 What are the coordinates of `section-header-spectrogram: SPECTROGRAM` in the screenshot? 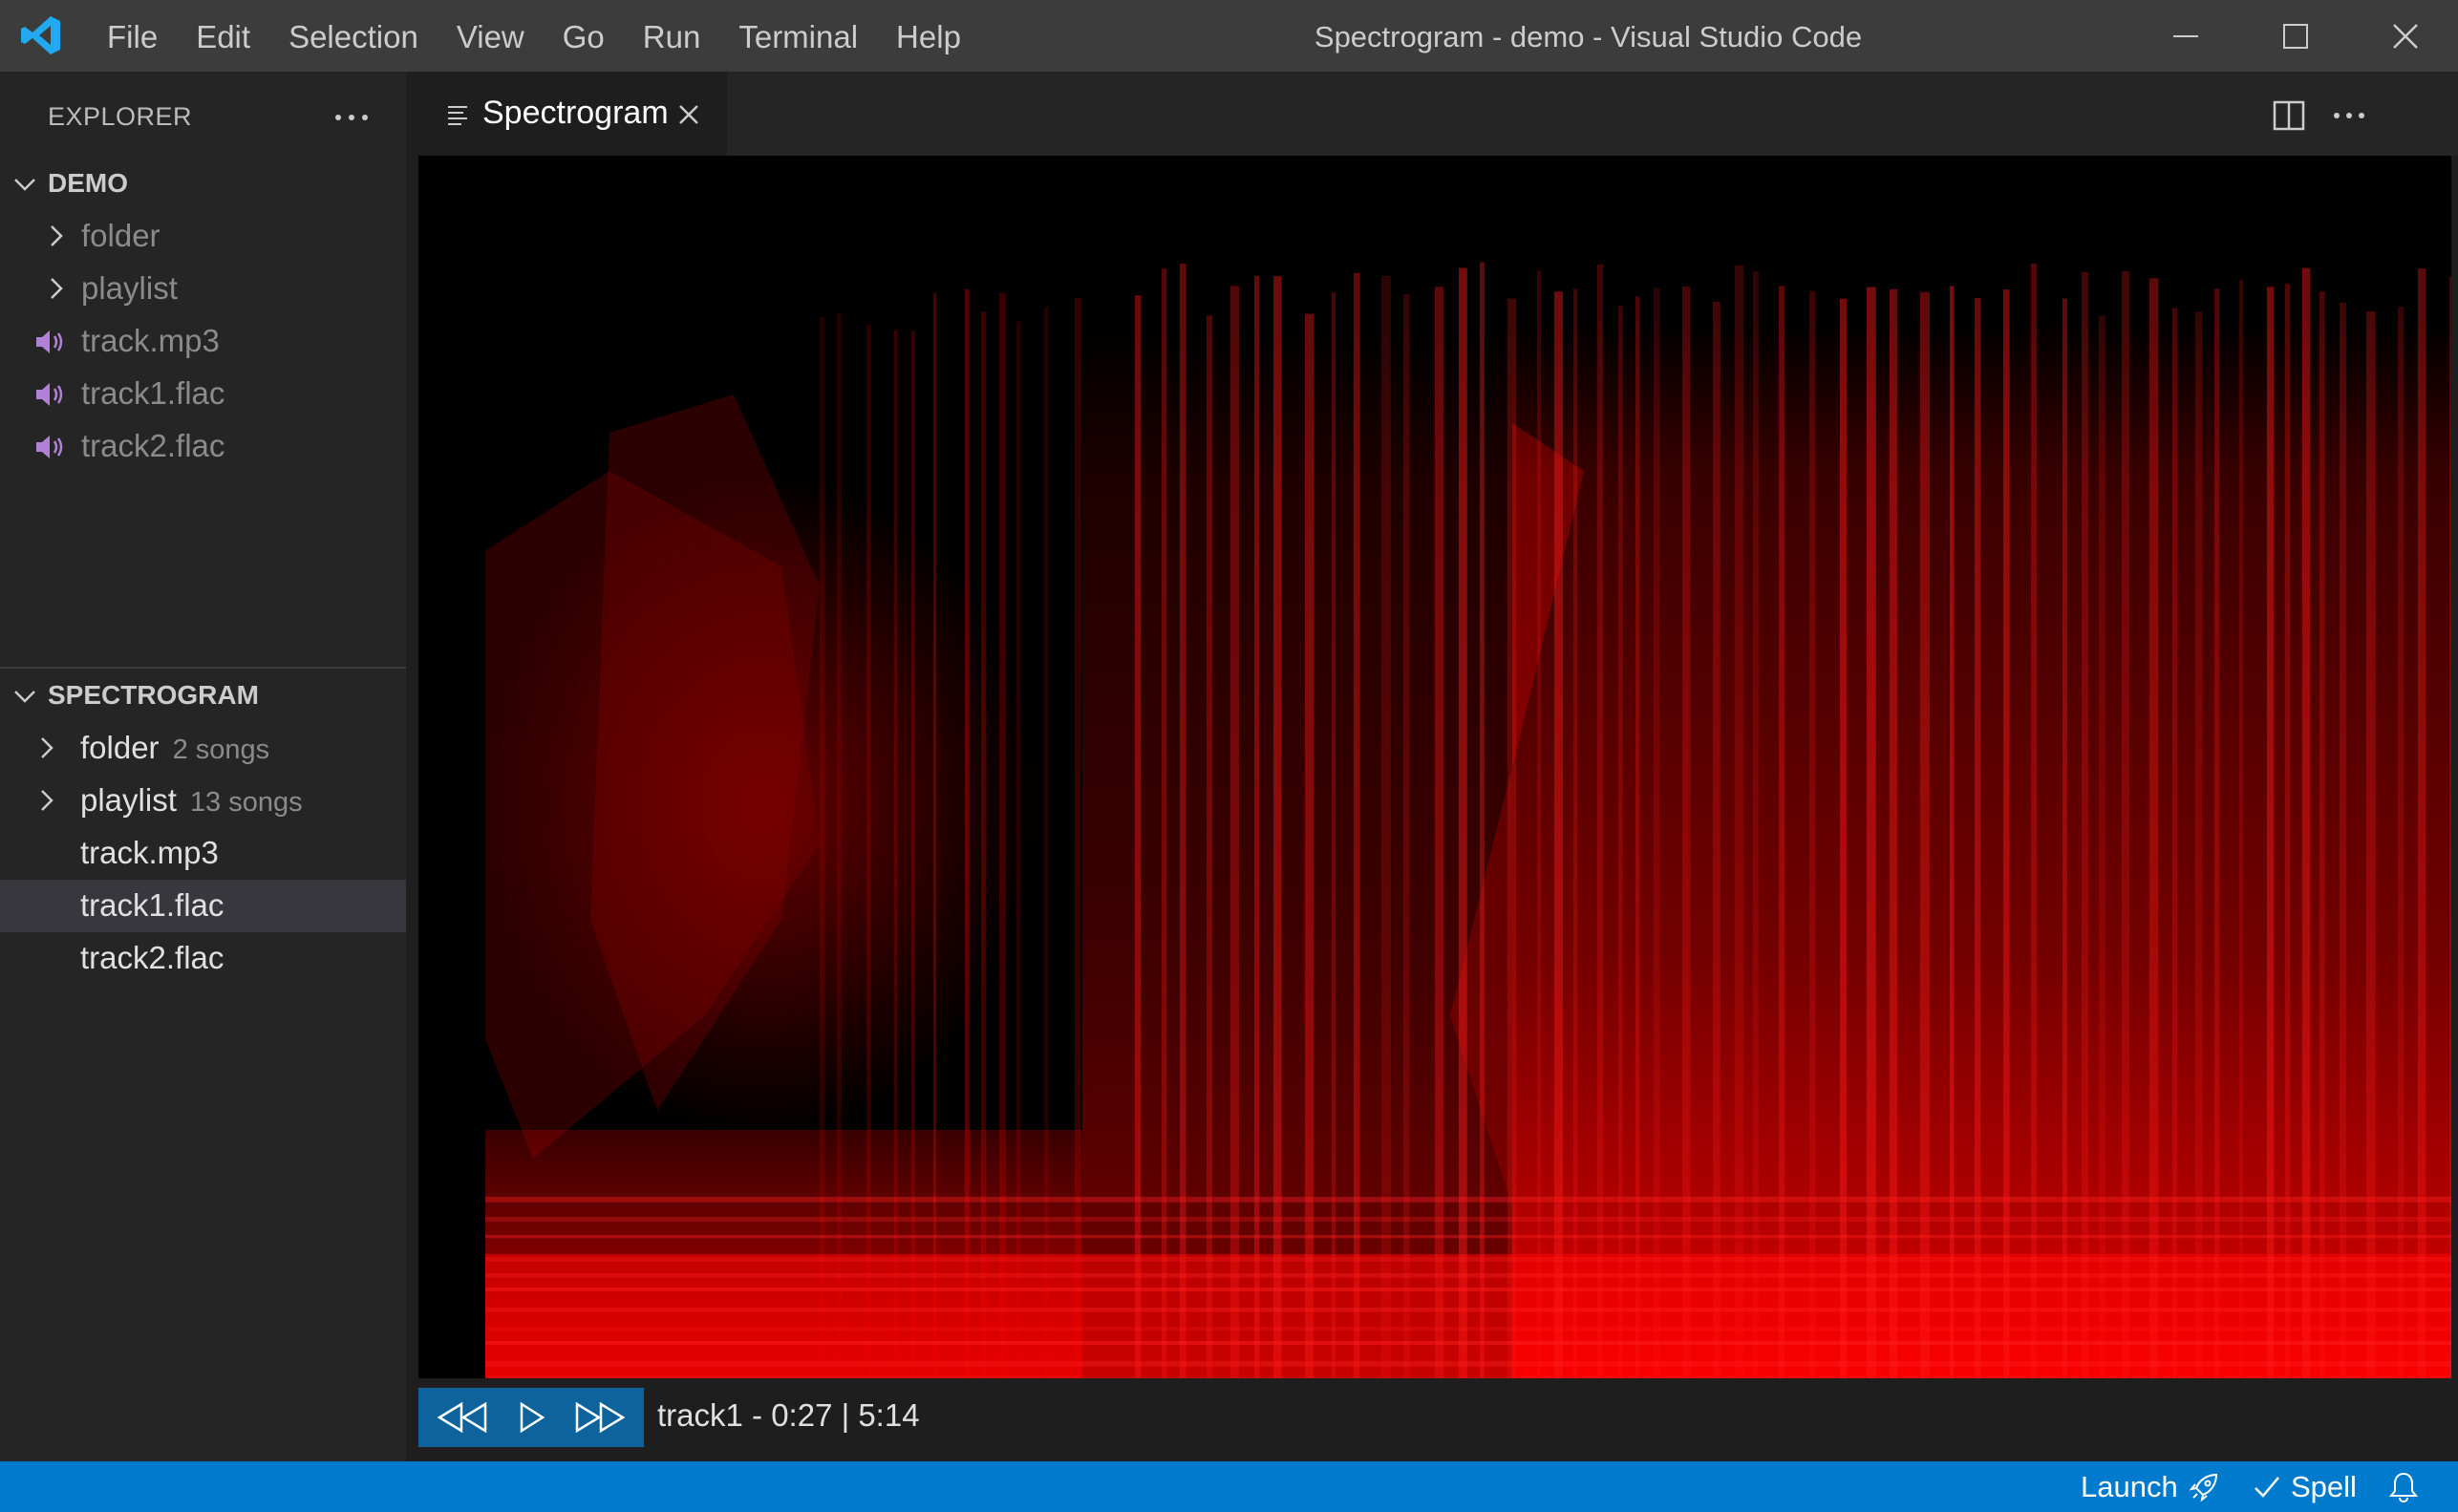 It's located at (203, 695).